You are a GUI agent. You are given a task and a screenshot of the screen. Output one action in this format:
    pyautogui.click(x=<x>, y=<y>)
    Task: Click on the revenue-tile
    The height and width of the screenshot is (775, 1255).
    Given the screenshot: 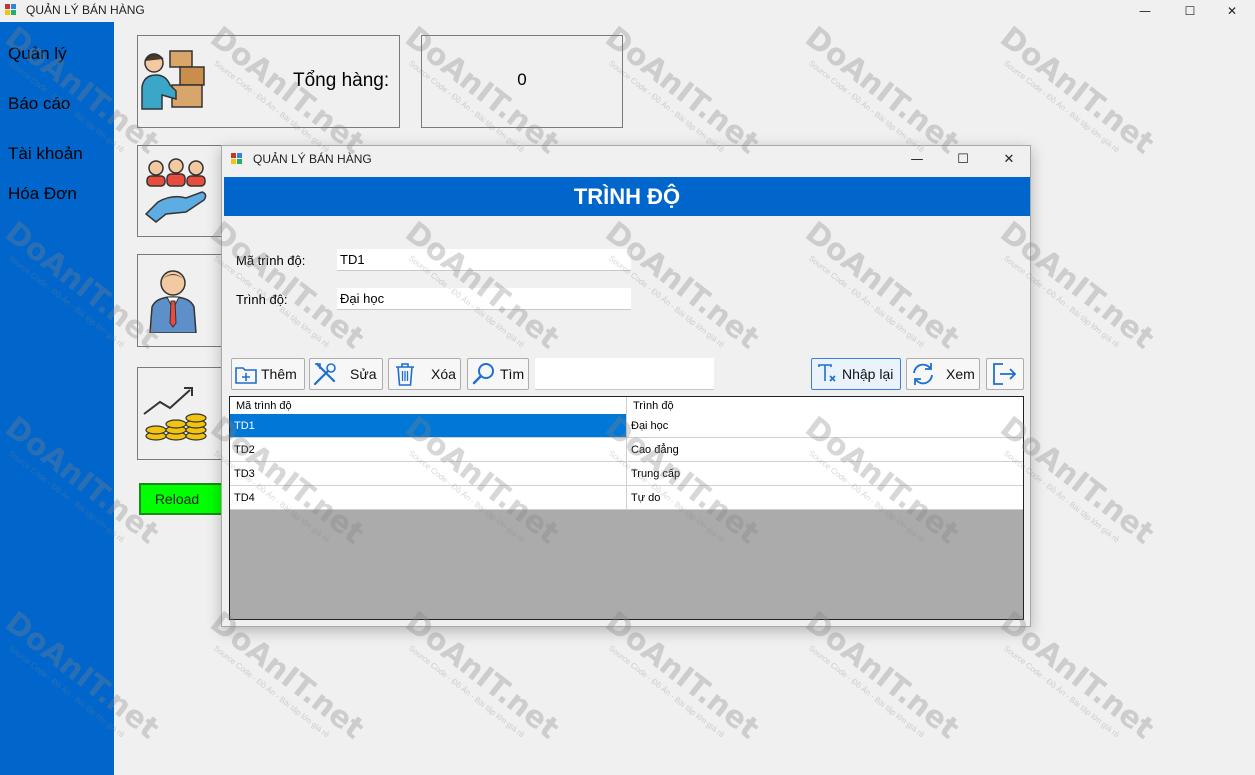 What is the action you would take?
    pyautogui.click(x=182, y=413)
    